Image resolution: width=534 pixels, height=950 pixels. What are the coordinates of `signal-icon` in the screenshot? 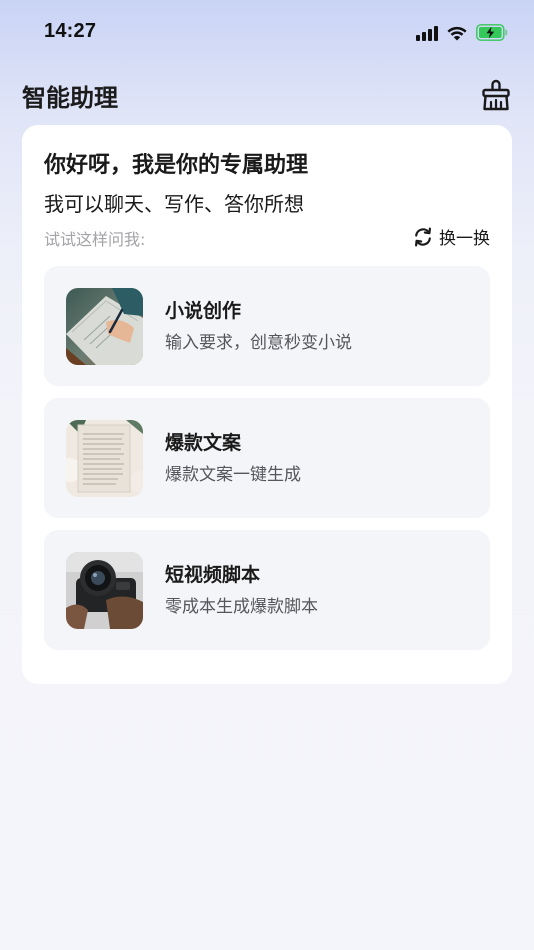 It's located at (427, 33).